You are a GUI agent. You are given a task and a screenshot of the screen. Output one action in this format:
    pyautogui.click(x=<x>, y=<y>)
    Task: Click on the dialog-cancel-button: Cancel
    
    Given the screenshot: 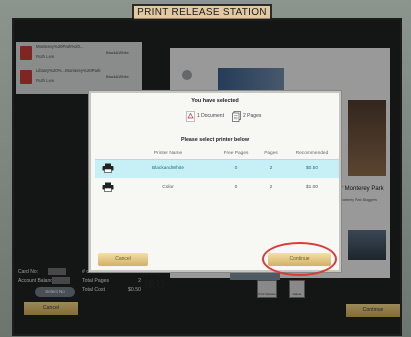 What is the action you would take?
    pyautogui.click(x=123, y=259)
    